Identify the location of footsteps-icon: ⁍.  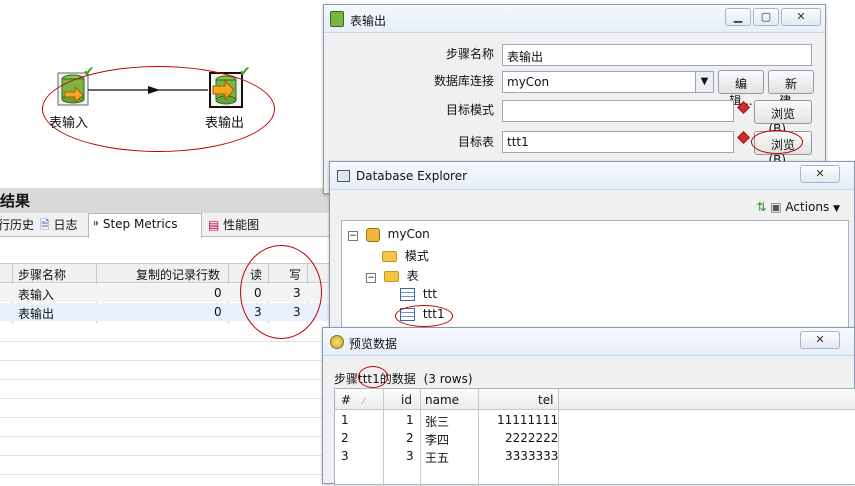
(96, 224).